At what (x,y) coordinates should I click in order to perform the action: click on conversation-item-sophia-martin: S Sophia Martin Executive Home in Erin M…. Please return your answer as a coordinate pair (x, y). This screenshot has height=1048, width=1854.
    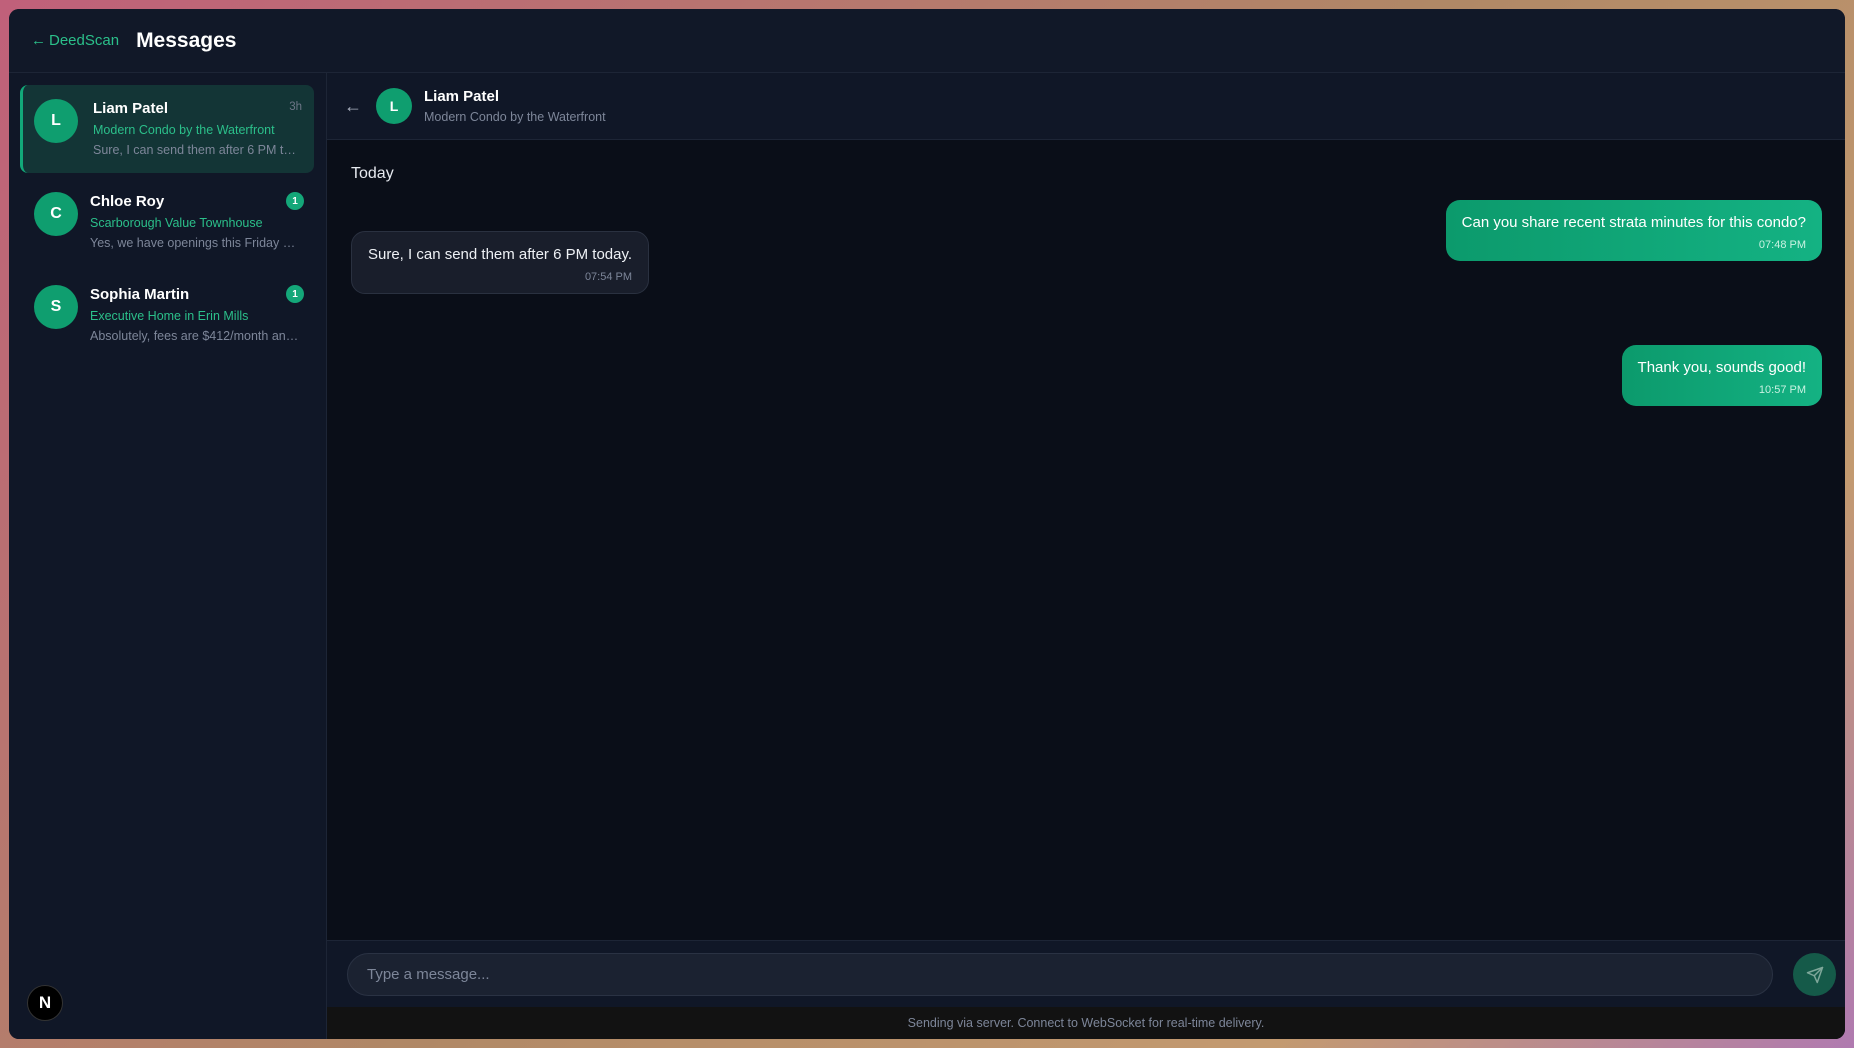
    Looking at the image, I should click on (167, 315).